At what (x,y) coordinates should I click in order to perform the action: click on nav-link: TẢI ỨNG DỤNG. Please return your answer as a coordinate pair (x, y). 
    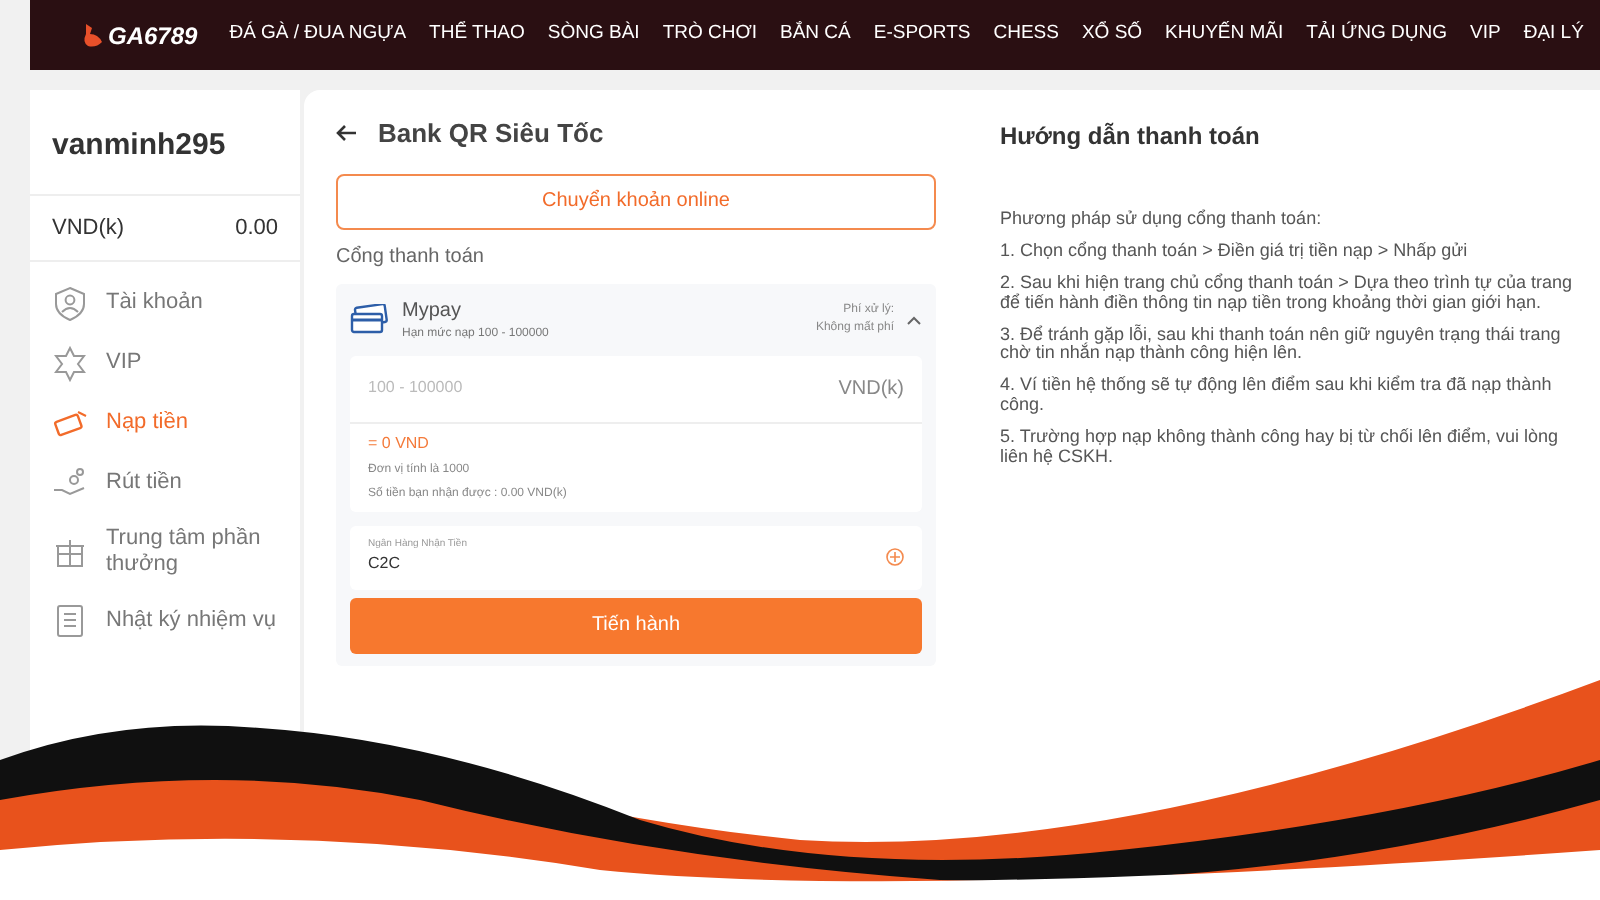
    Looking at the image, I should click on (1377, 35).